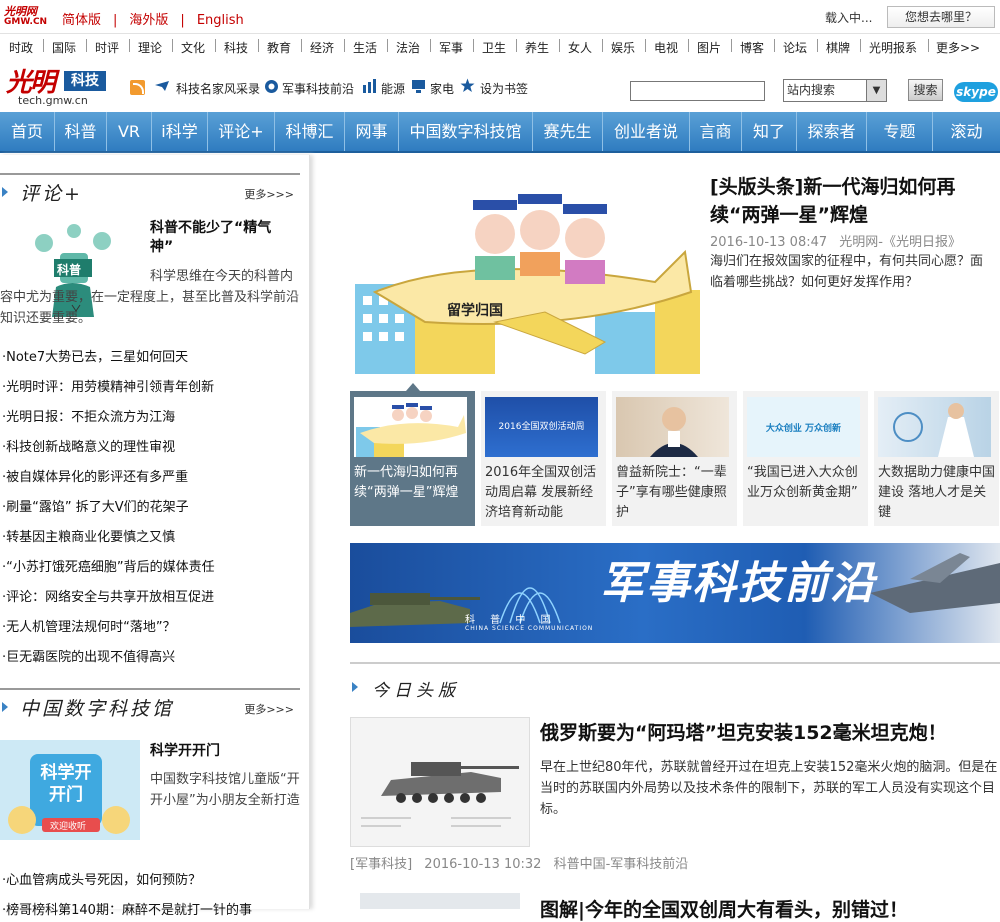 The width and height of the screenshot is (1000, 922). Describe the element at coordinates (66, 784) in the screenshot. I see `feature-image-text: 科学开开门` at that location.